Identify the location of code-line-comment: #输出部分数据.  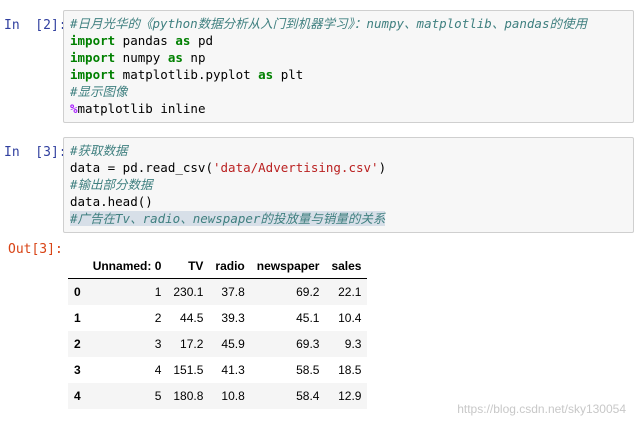
(348, 184).